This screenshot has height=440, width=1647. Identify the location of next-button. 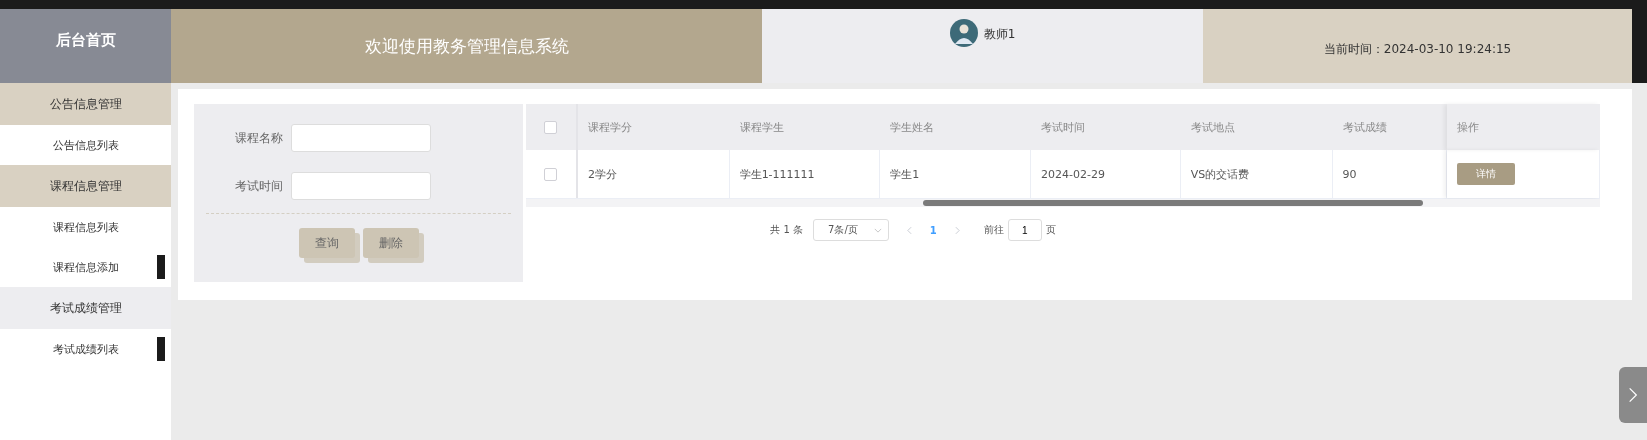
(1633, 395).